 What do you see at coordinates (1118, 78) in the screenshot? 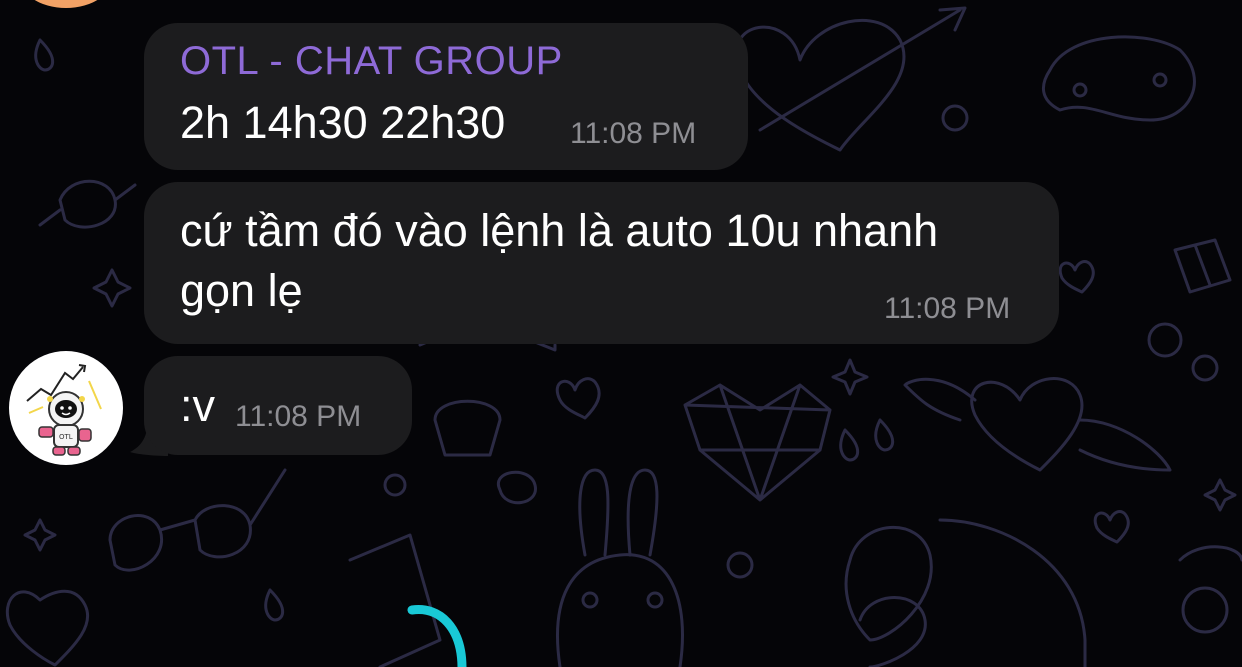
I see `mask-doodle` at bounding box center [1118, 78].